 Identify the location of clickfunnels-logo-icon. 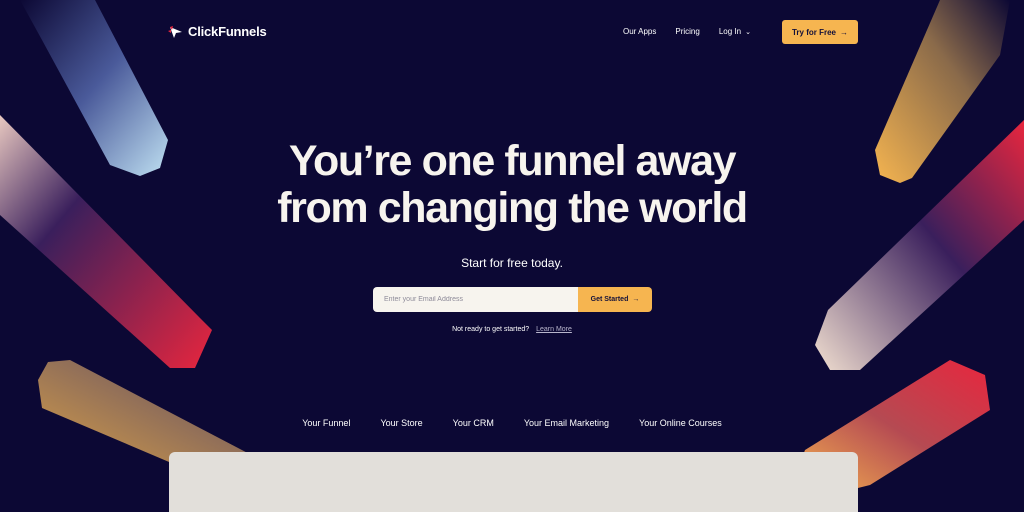
(175, 31).